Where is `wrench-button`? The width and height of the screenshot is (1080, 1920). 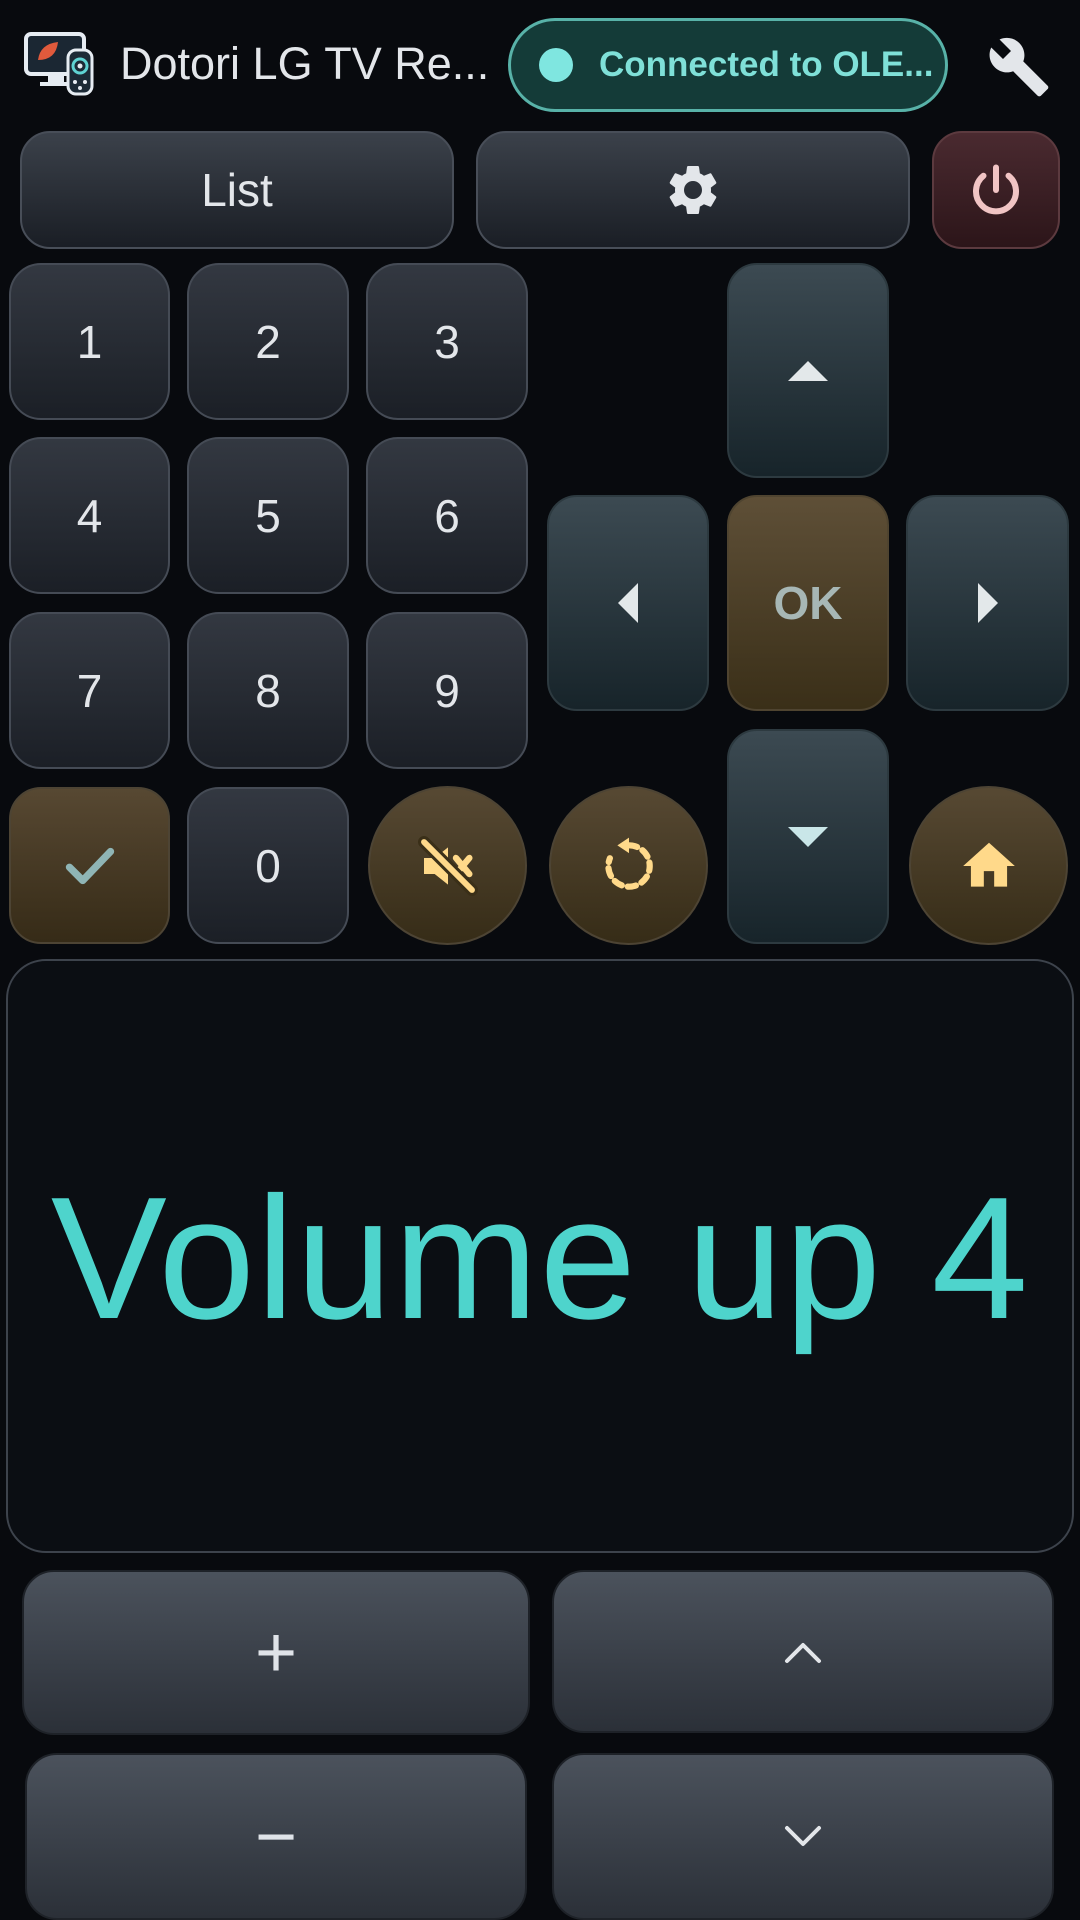 wrench-button is located at coordinates (1019, 67).